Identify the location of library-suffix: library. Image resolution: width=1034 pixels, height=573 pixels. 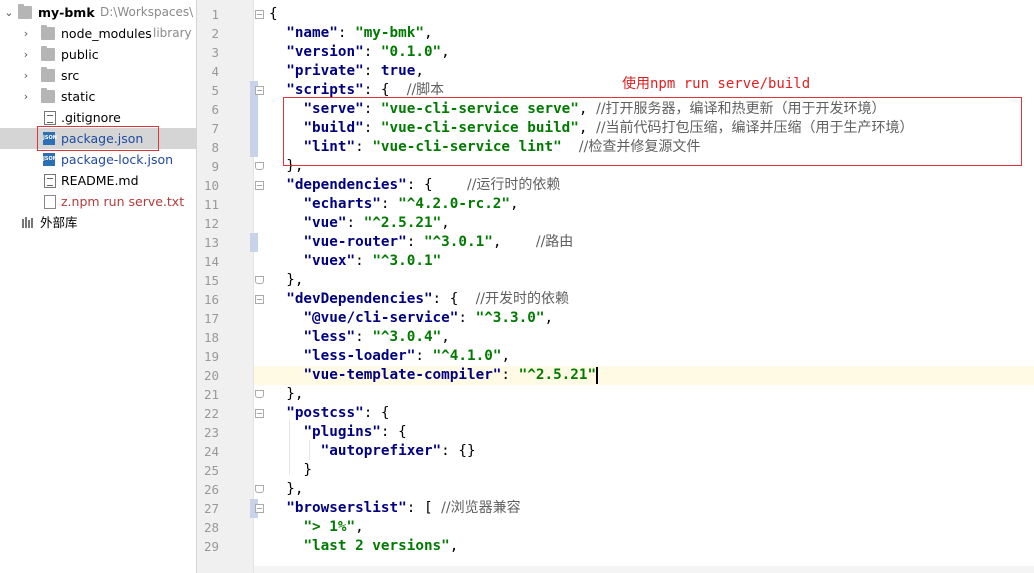
(172, 33).